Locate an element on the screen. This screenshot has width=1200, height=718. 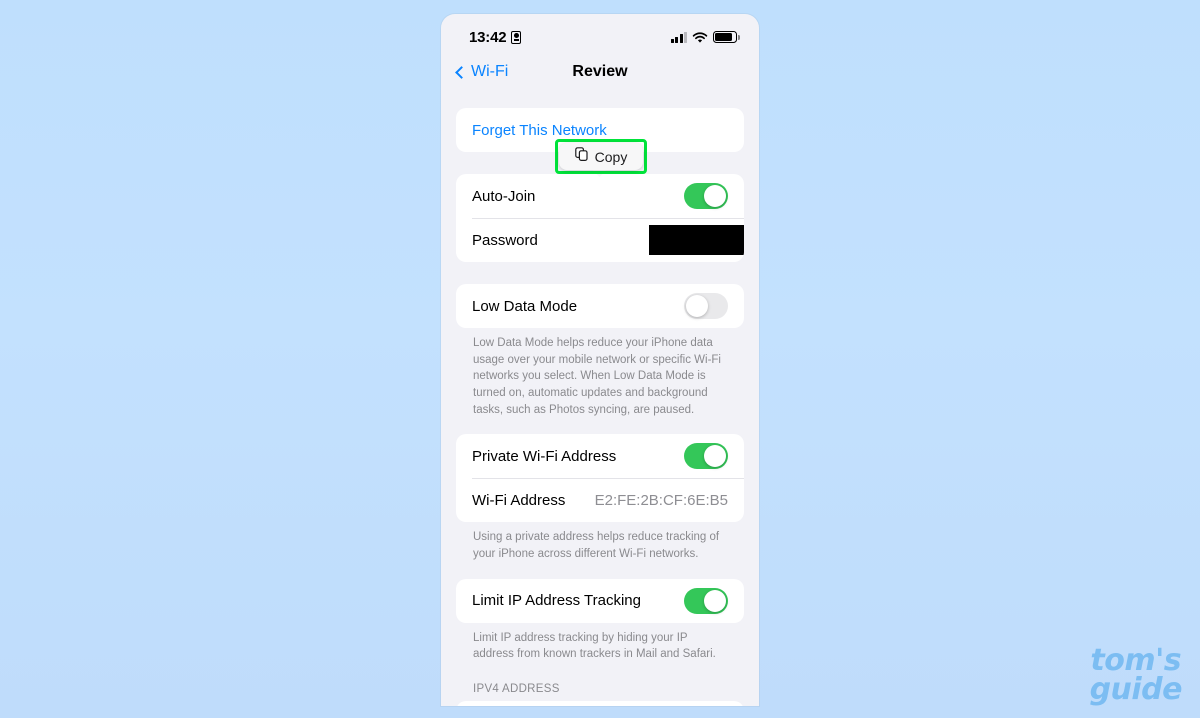
limit-ip-label: Limit IP Address Tracking is located at coordinates (556, 601).